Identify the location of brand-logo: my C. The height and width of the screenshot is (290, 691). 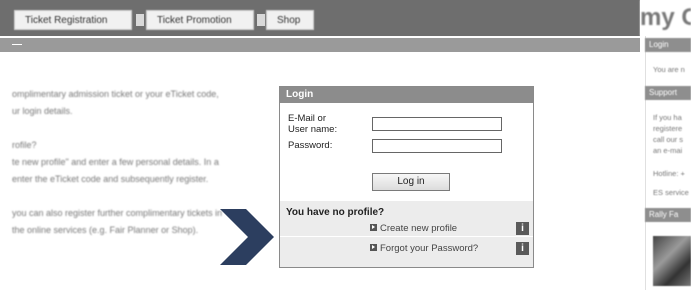
(665, 18).